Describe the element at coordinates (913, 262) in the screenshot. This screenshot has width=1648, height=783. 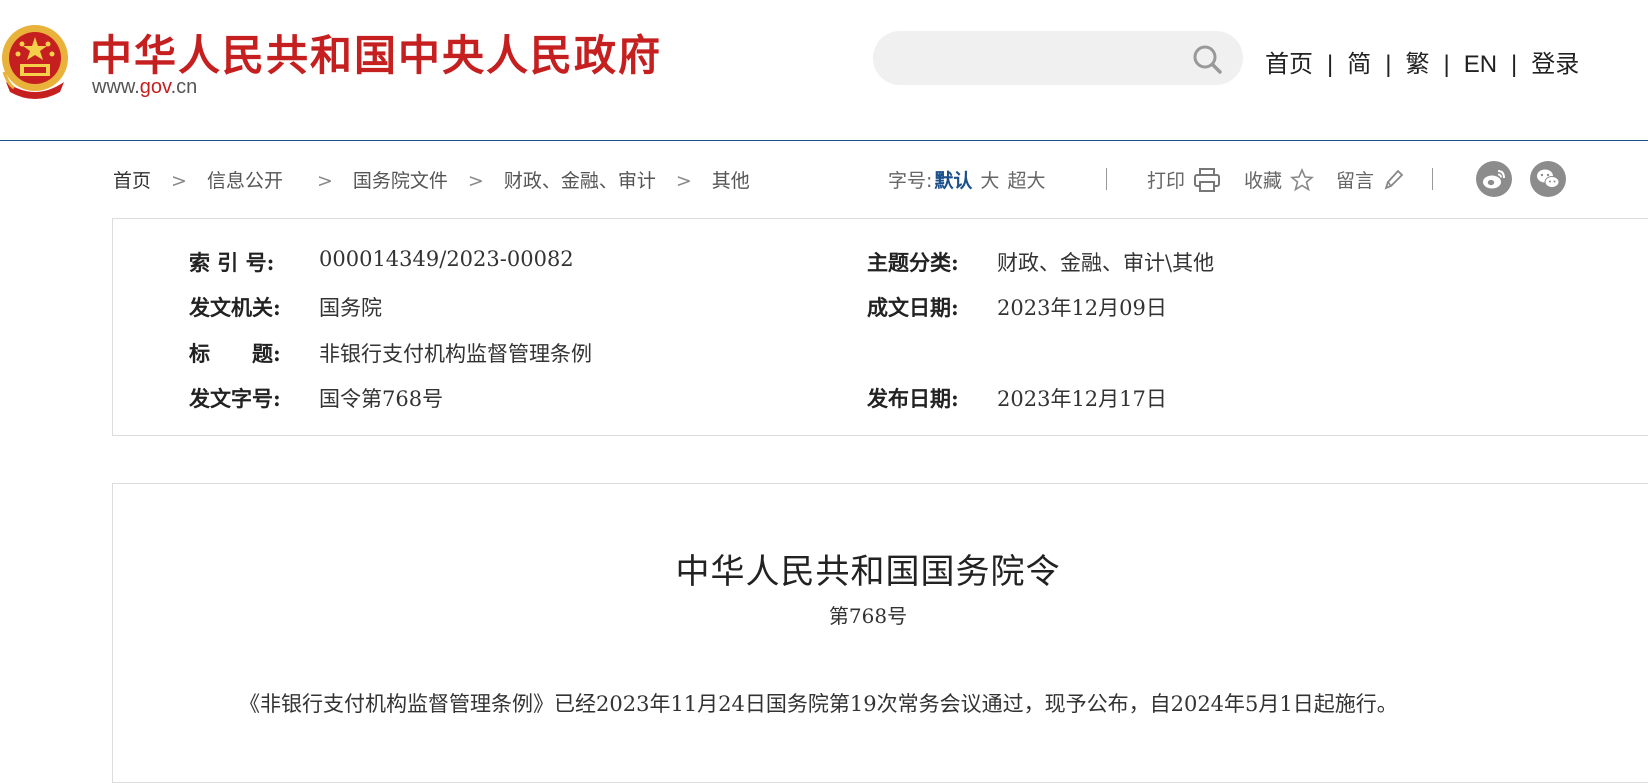
I see `meta-topic-label: 主题分类:` at that location.